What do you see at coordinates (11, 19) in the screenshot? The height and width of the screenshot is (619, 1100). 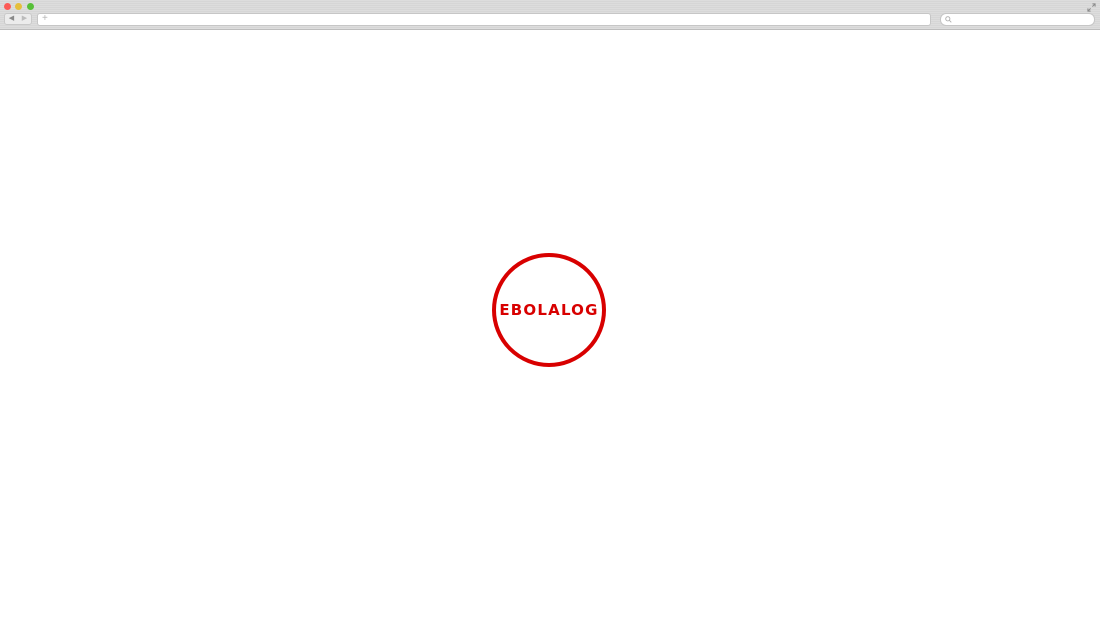 I see `back-button: ◀` at bounding box center [11, 19].